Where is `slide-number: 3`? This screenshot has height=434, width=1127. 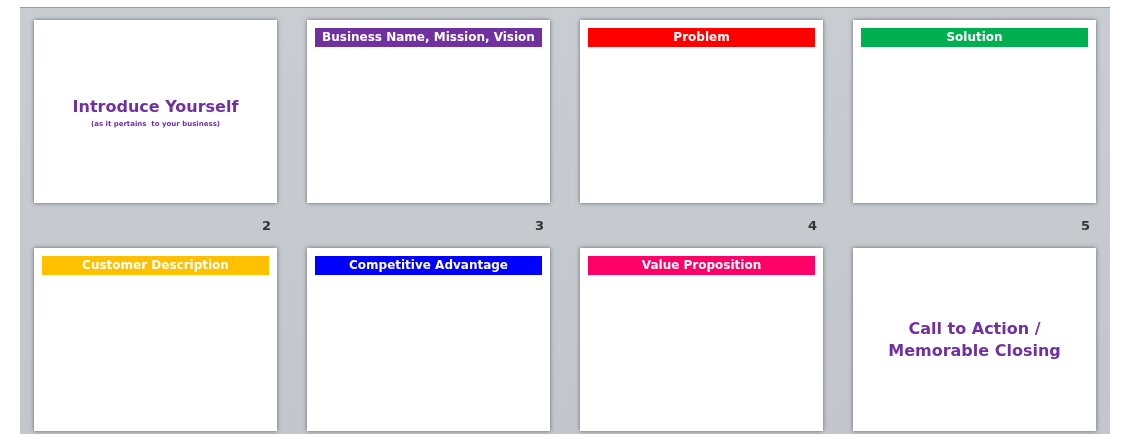
slide-number: 3 is located at coordinates (539, 225).